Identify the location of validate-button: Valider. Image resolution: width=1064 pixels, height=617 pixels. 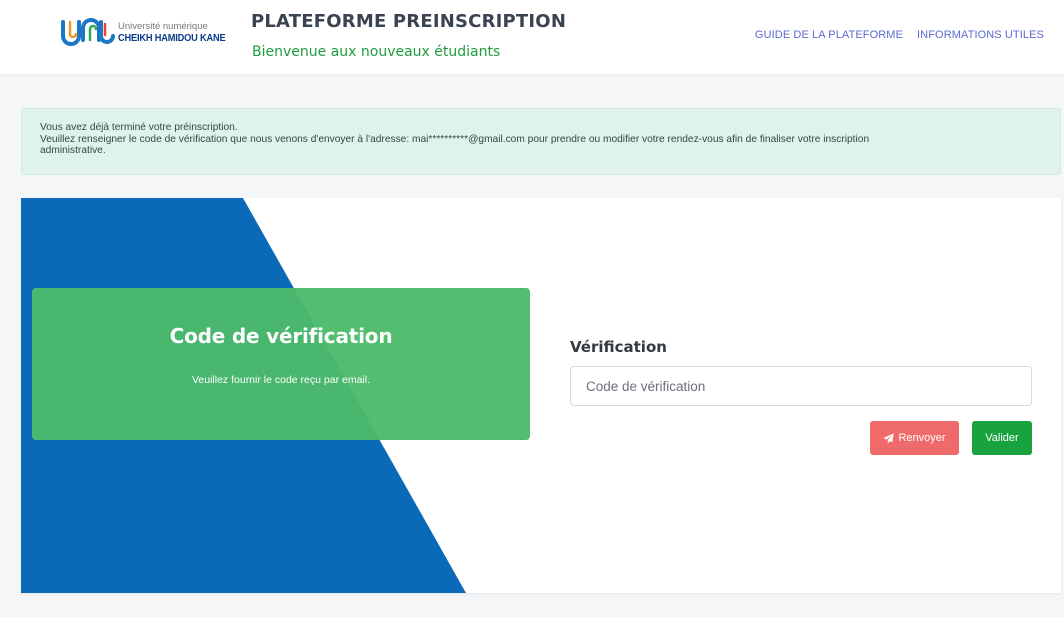
(1002, 438).